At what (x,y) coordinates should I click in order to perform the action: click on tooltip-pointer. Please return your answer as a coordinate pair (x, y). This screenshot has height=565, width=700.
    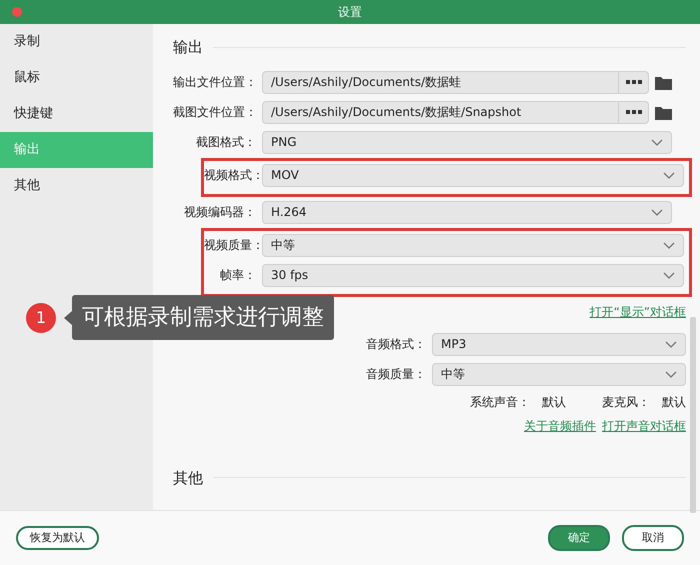
    Looking at the image, I should click on (68, 317).